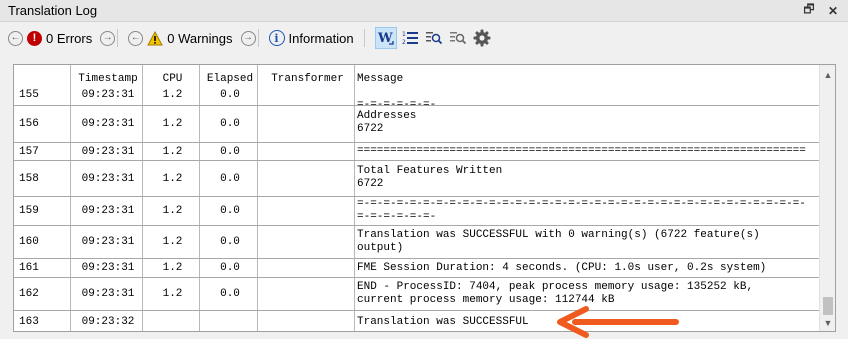 Image resolution: width=848 pixels, height=339 pixels. What do you see at coordinates (385, 38) in the screenshot?
I see `word-wrap-icon: W` at bounding box center [385, 38].